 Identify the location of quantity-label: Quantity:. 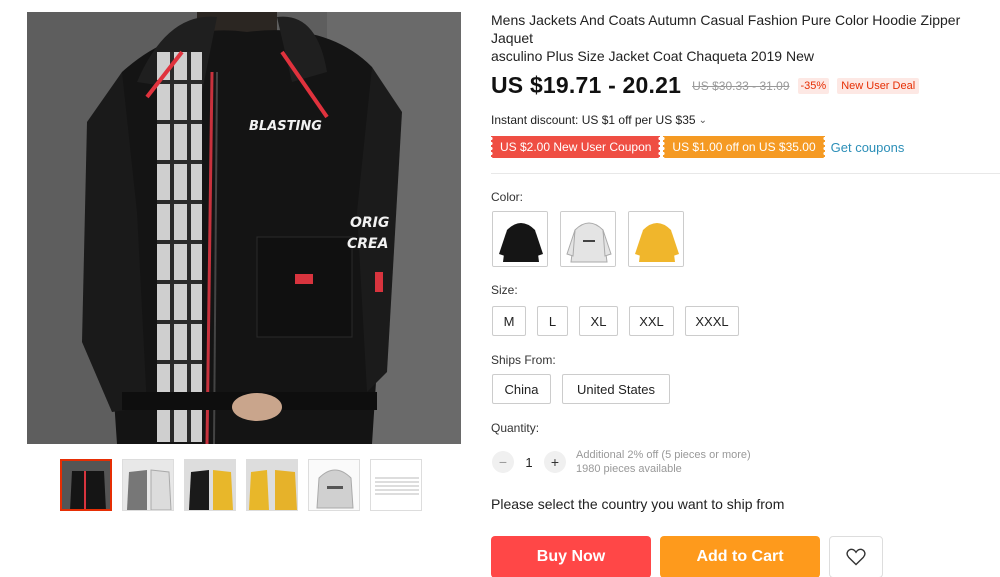
(515, 428).